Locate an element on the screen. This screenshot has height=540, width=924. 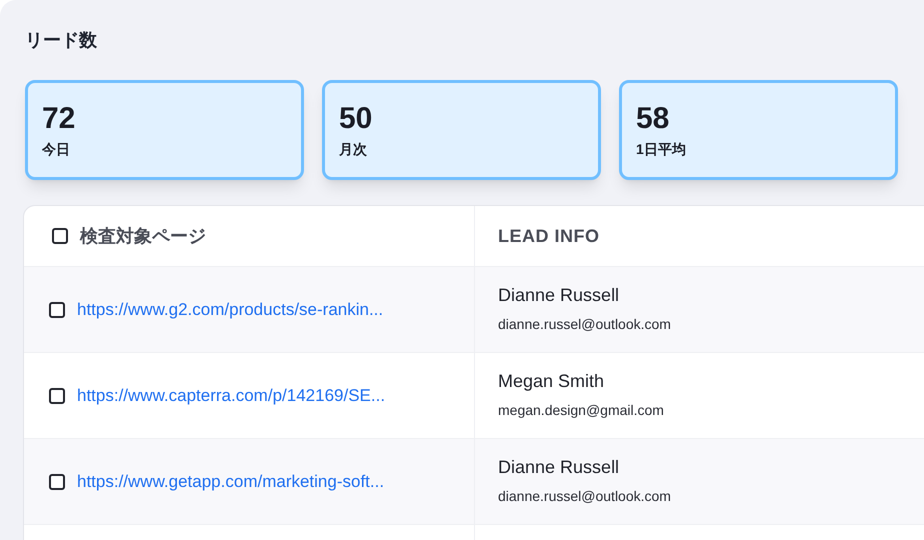
stat-value: 50 is located at coordinates (355, 119).